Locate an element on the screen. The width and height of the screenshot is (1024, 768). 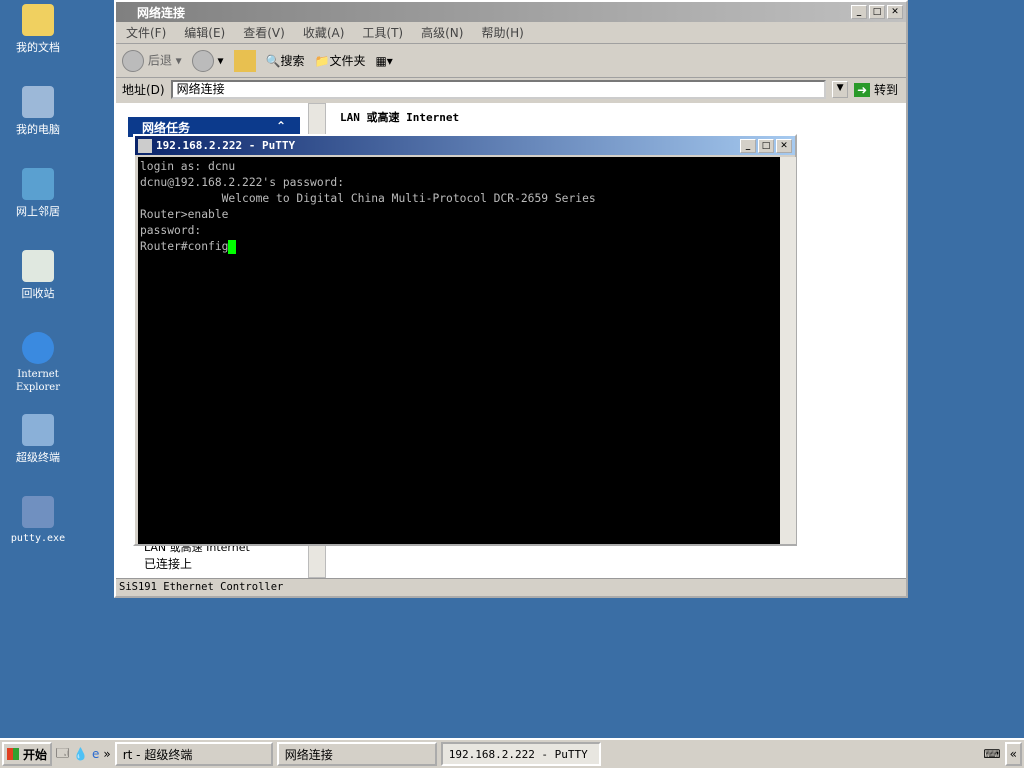
label: 网上邻居 is located at coordinates (38, 211).